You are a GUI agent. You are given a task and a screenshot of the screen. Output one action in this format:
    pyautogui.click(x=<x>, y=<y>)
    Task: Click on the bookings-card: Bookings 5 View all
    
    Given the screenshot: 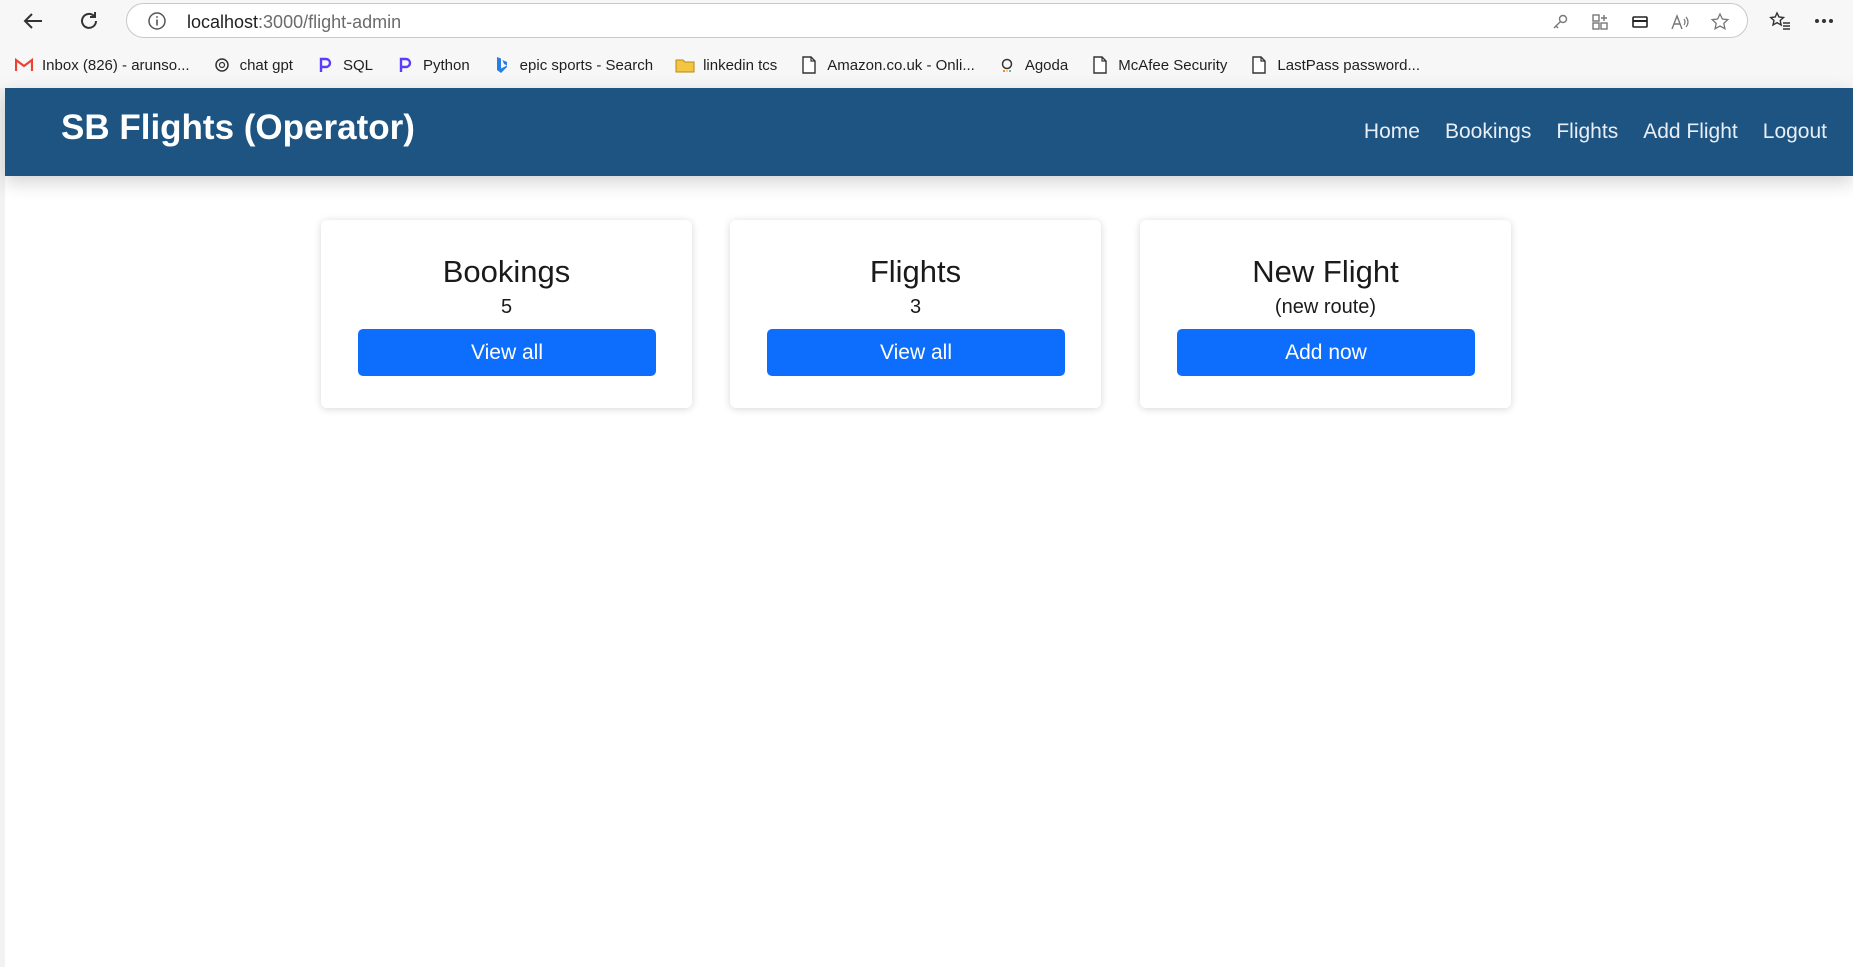 What is the action you would take?
    pyautogui.click(x=506, y=314)
    